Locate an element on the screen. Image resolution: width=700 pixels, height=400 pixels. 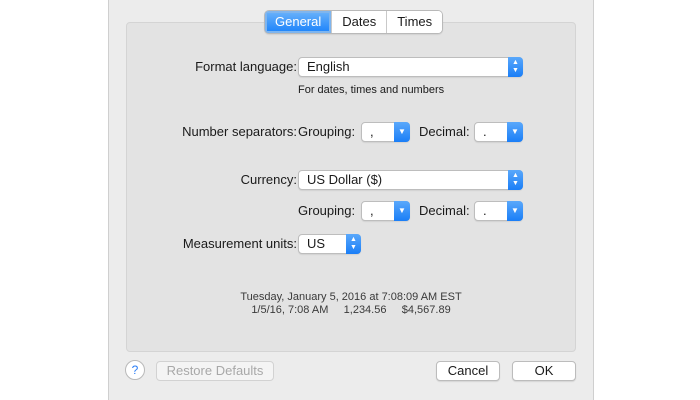
currency-decimal-label: Decimal: is located at coordinates (444, 210).